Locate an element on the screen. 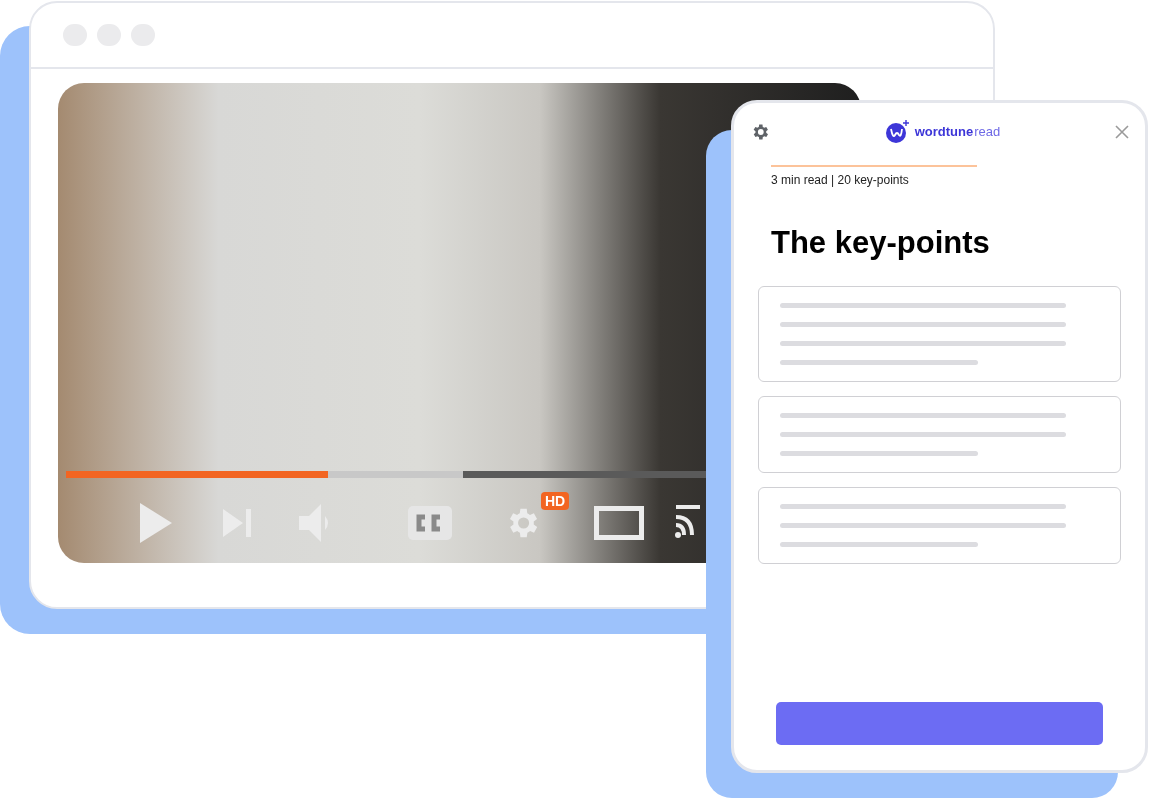 Image resolution: width=1149 pixels, height=798 pixels. read-meta: 3 min read | 20 key-points is located at coordinates (840, 180).